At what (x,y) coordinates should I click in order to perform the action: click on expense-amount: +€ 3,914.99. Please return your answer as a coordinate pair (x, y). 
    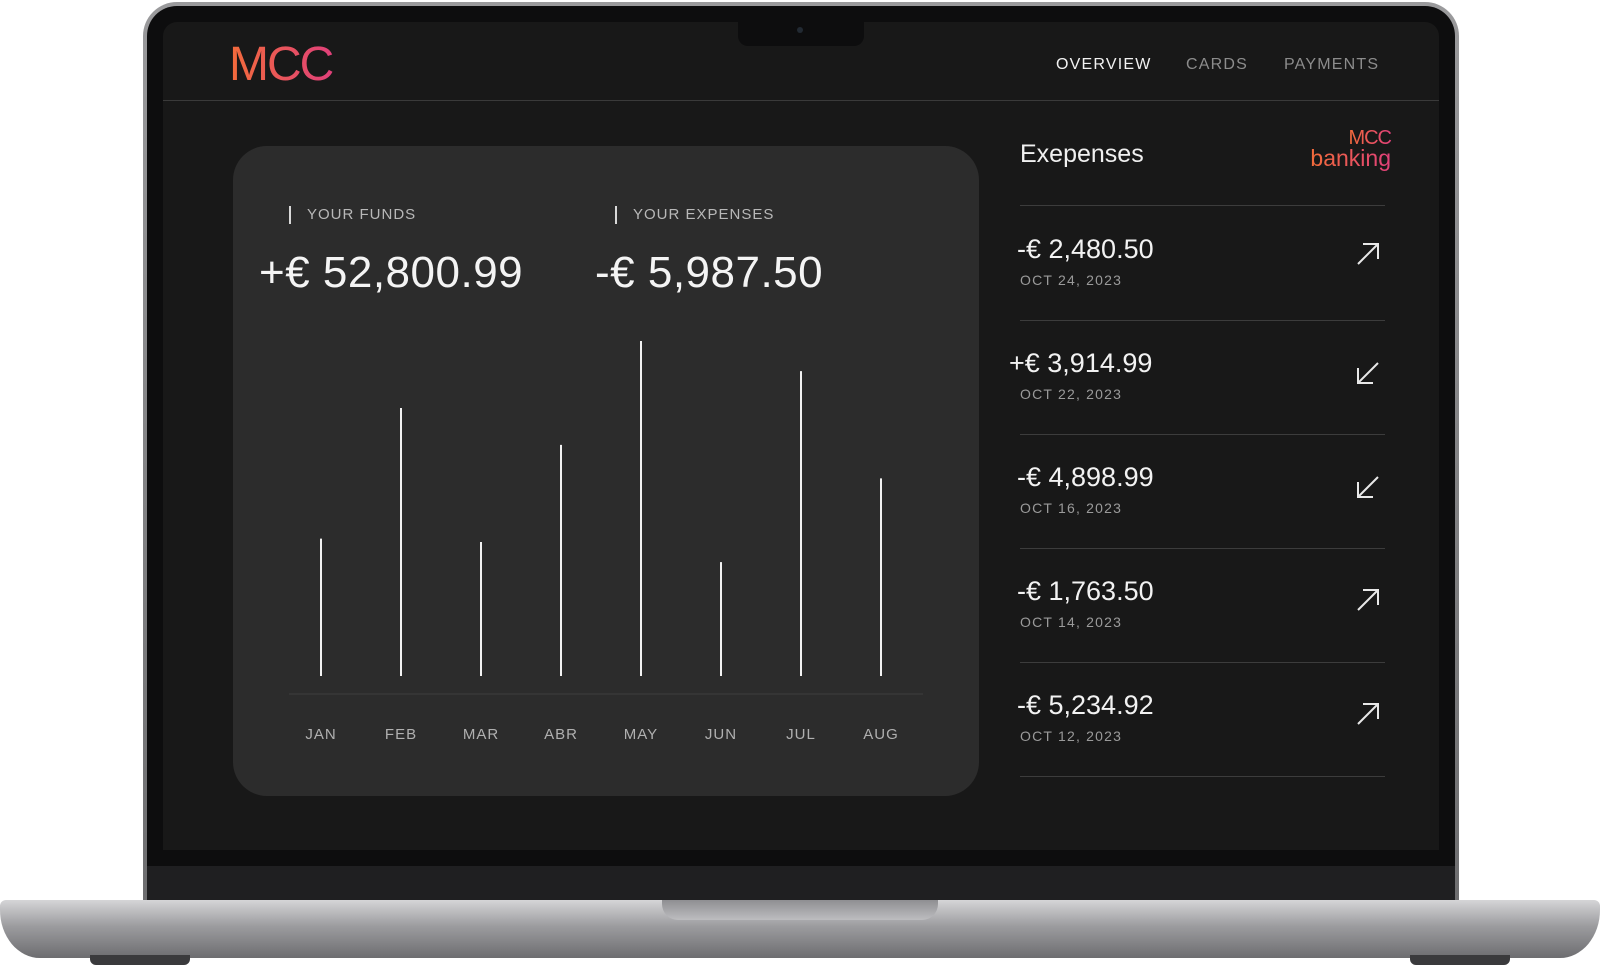
    Looking at the image, I should click on (1081, 363).